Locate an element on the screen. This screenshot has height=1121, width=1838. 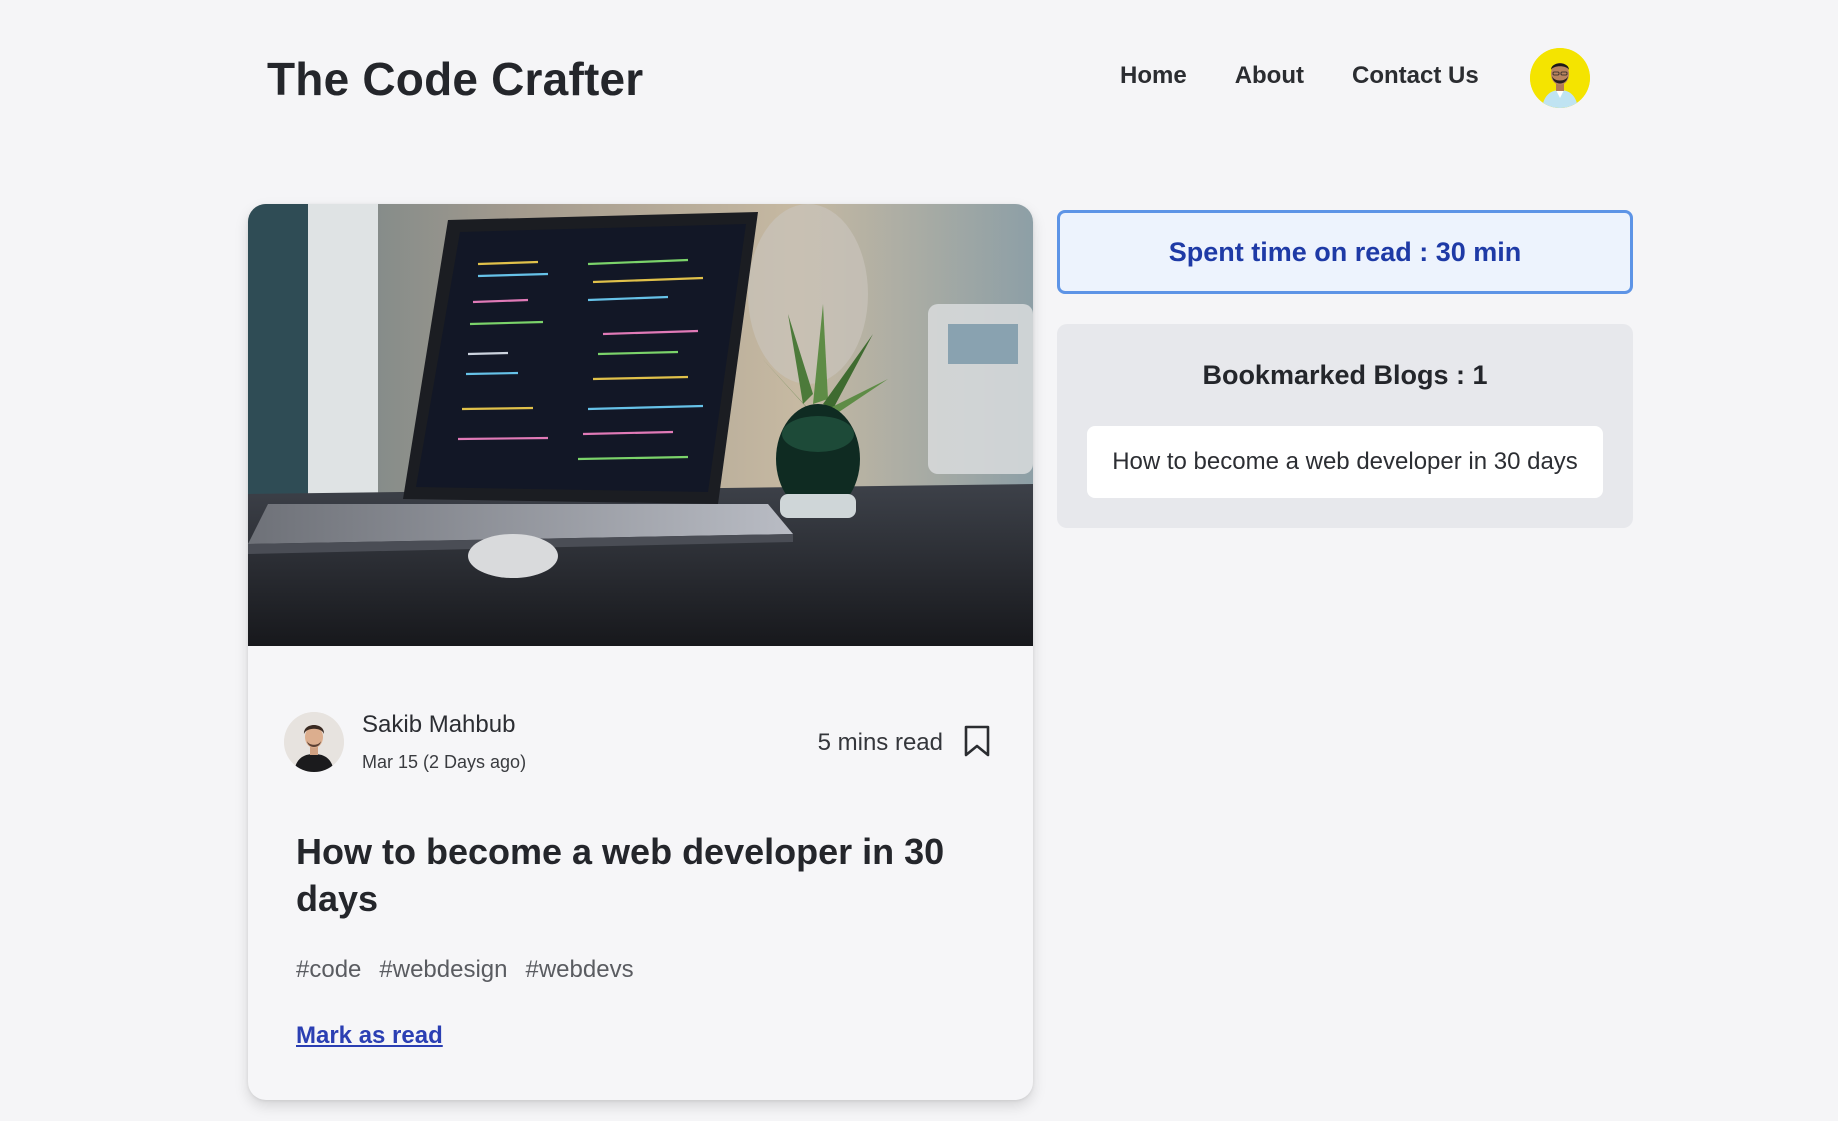
blog-title: How to become a web developer in 30 days is located at coordinates (620, 875).